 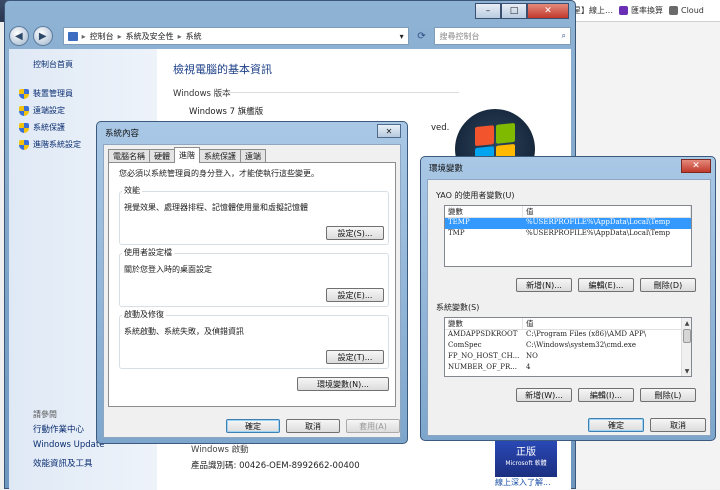 I want to click on edition-heading: Windows 版本, so click(x=202, y=94).